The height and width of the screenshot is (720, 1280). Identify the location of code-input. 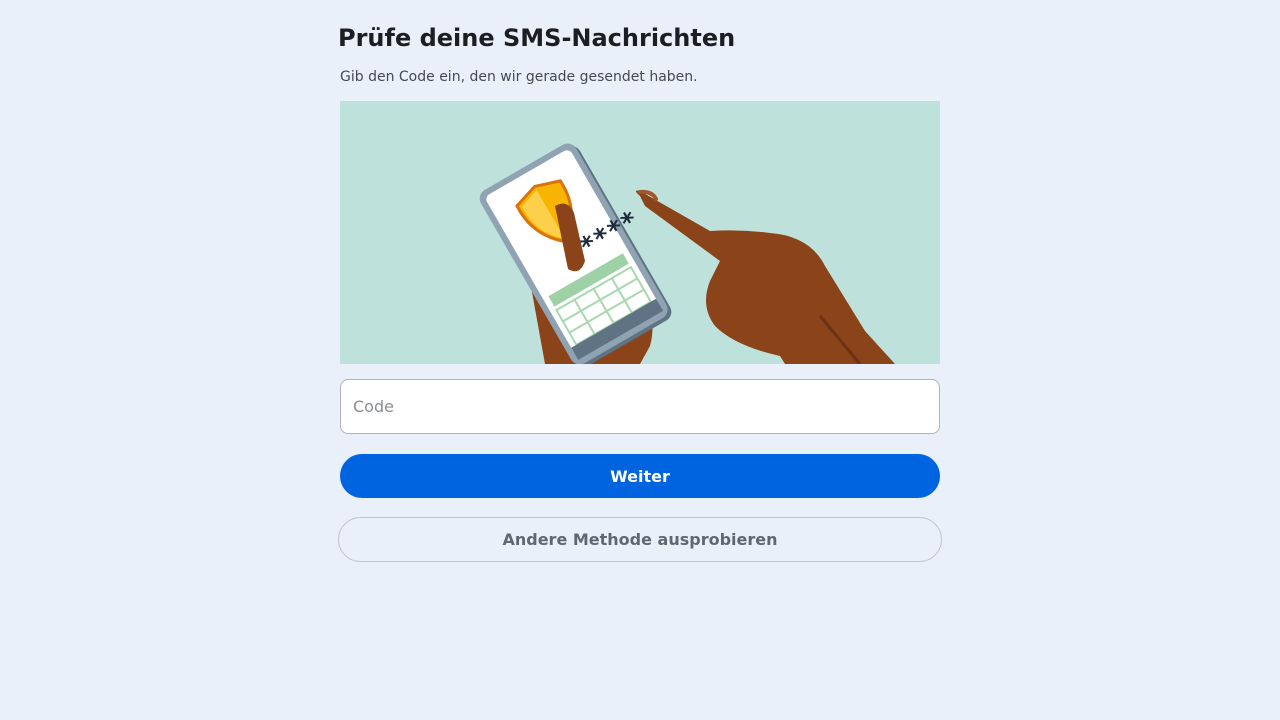
(640, 406).